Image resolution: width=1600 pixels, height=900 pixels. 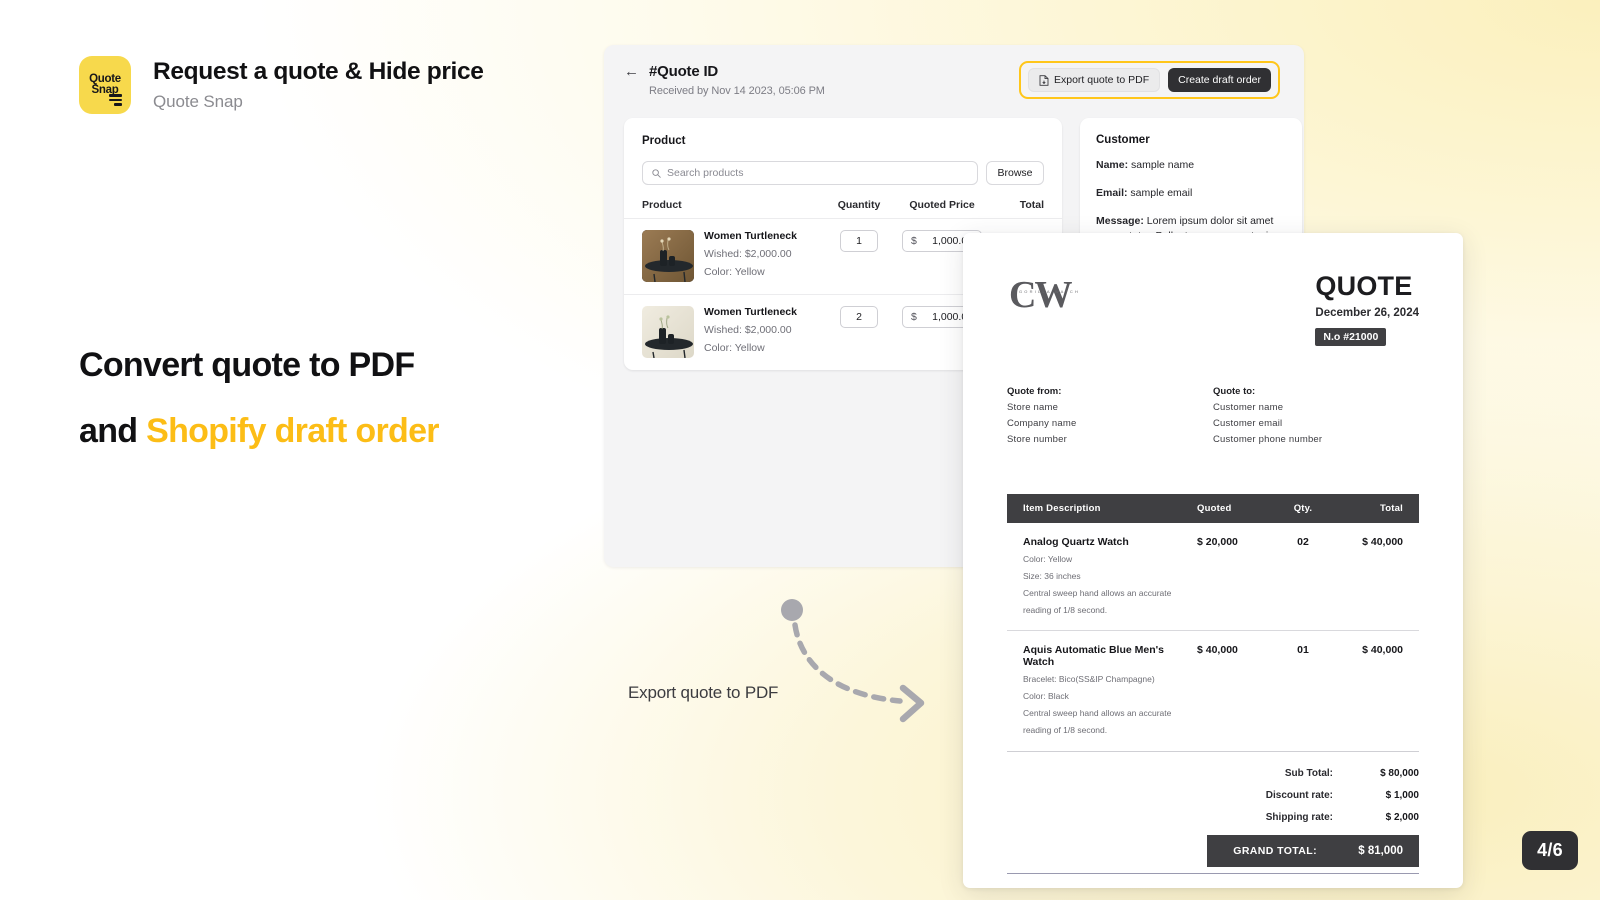 What do you see at coordinates (1093, 656) in the screenshot?
I see `pdf-item-name: Aquis Automatic Blue Men's Watch` at bounding box center [1093, 656].